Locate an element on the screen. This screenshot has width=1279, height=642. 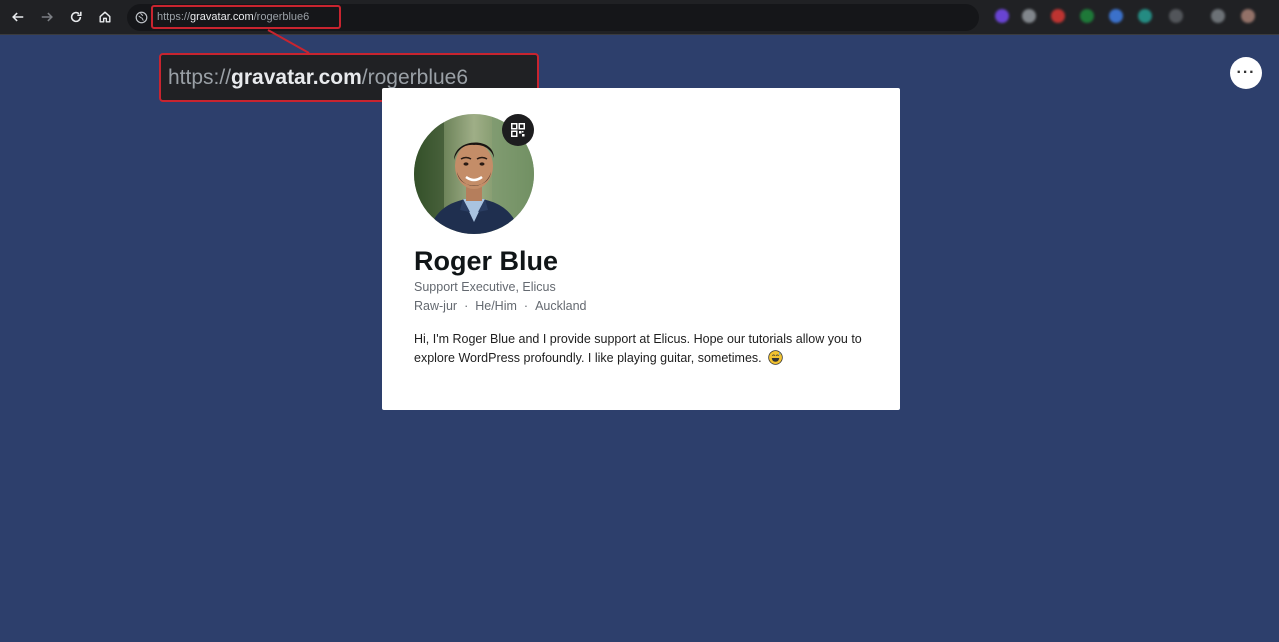
reload-icon is located at coordinates (76, 17).